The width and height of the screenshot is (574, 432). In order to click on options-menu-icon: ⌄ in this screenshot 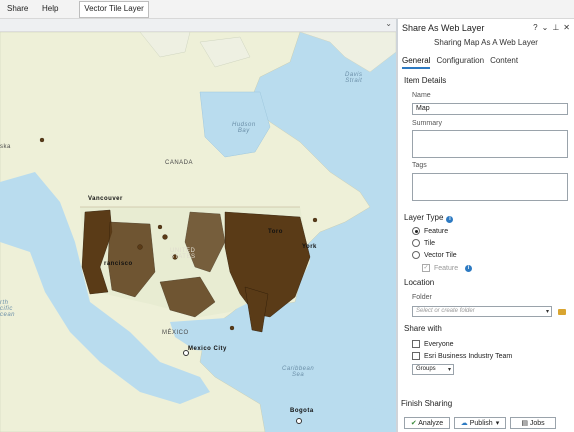, I will do `click(545, 27)`.